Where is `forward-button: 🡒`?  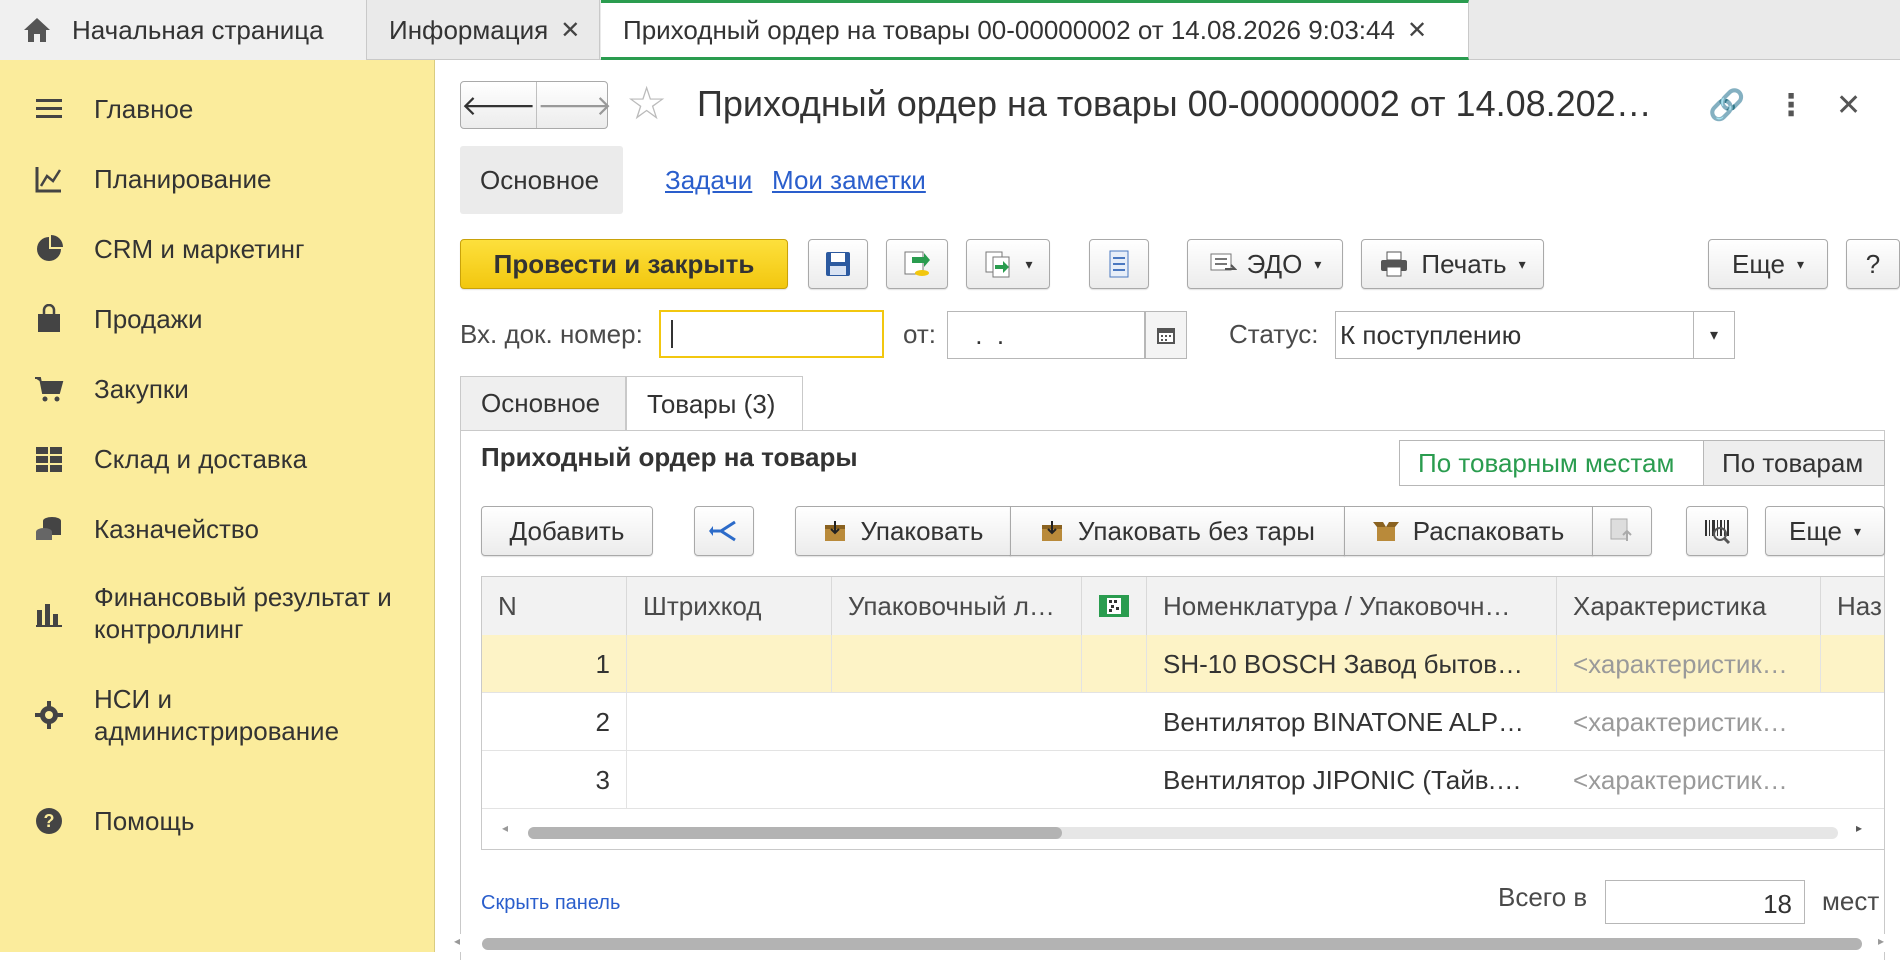 forward-button: 🡒 is located at coordinates (574, 105).